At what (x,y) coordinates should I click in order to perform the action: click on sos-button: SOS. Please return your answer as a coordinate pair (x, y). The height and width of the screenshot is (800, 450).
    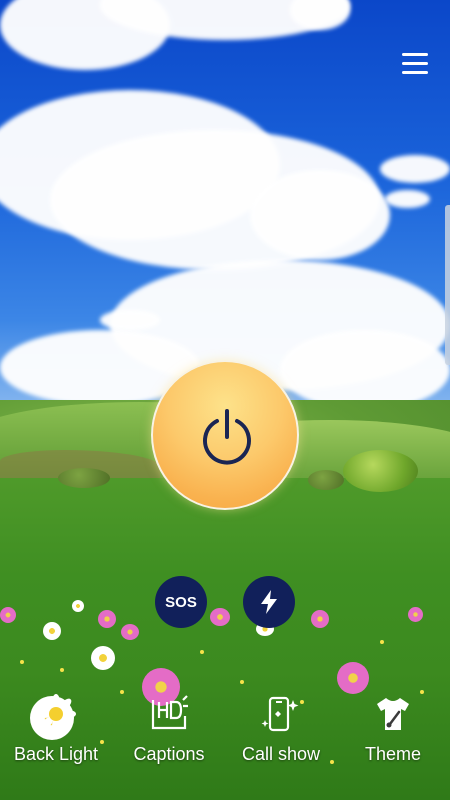
    Looking at the image, I should click on (181, 602).